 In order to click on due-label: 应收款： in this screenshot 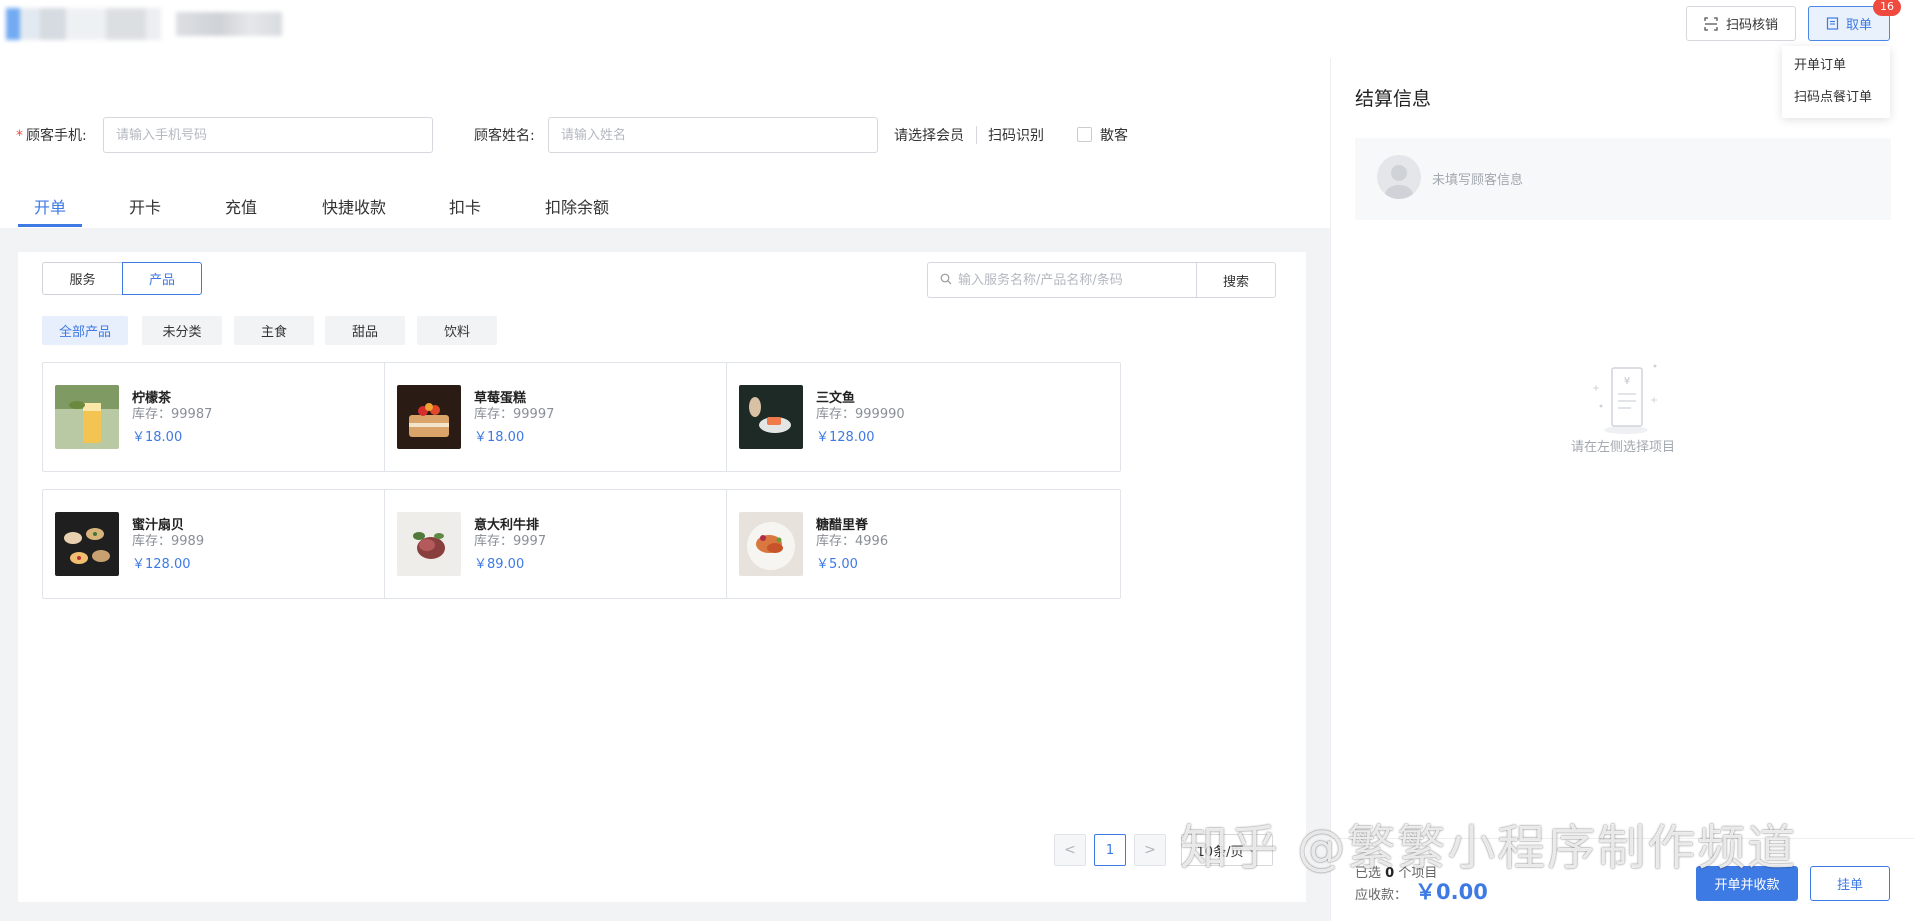, I will do `click(1381, 895)`.